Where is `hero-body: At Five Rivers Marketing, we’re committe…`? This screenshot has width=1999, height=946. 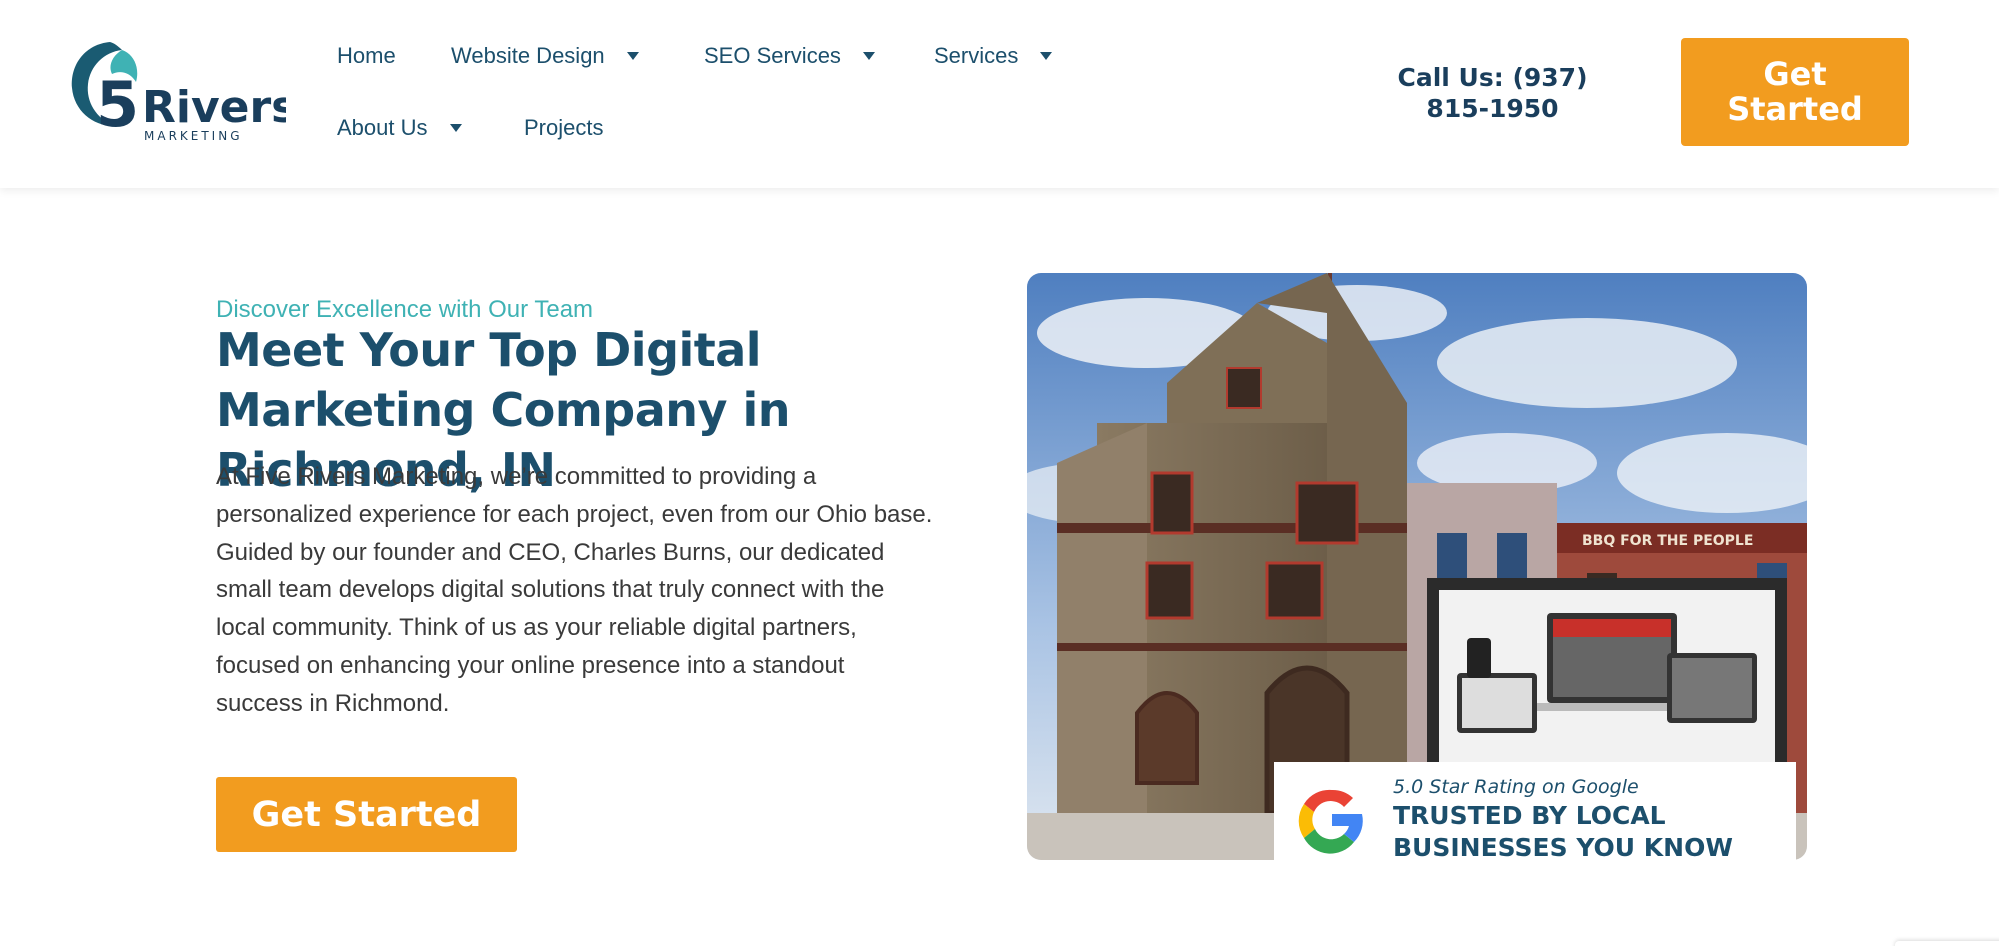
hero-body: At Five Rivers Marketing, we’re committe… is located at coordinates (606, 590).